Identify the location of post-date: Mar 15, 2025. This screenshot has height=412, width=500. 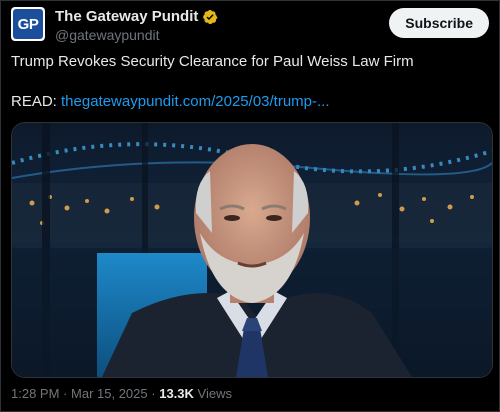
(109, 393).